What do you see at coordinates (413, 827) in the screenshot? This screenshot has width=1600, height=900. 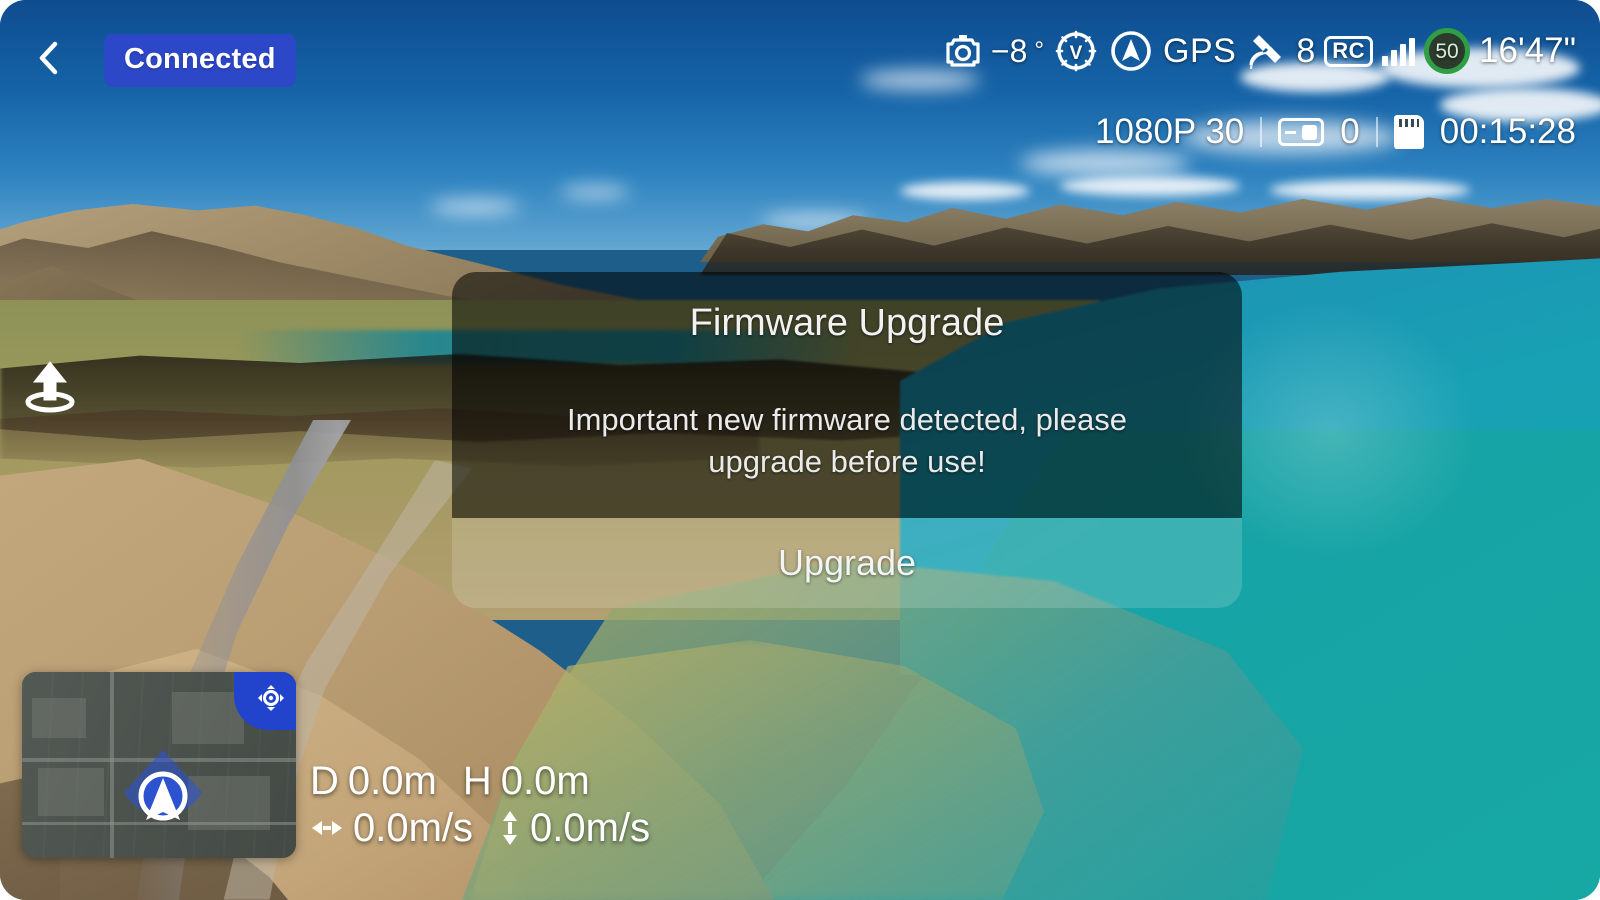 I see `horizontal-speed-value: 0.0m/s` at bounding box center [413, 827].